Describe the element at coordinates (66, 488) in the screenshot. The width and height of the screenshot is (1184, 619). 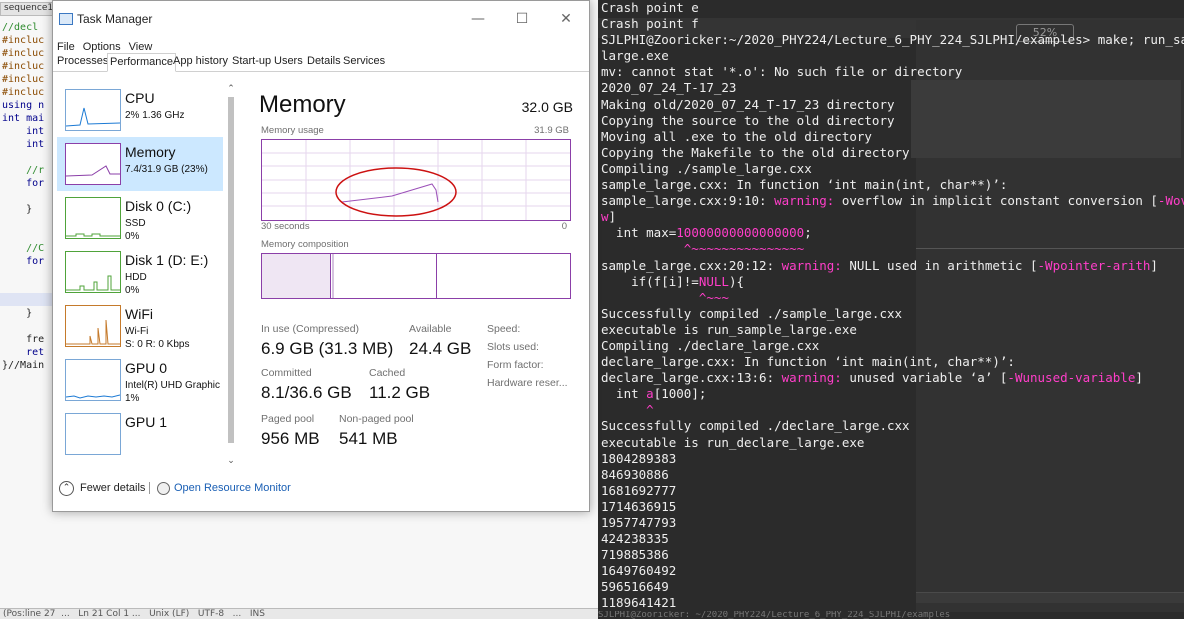
I see `chevron-up-icon: ⌃` at that location.